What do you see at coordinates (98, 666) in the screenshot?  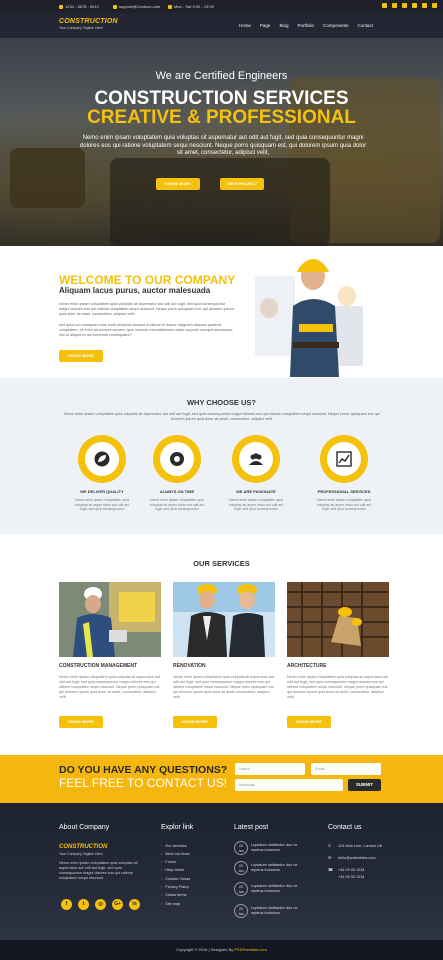 I see `service-title-1: CONSTRUCTION MANAGEMENT` at bounding box center [98, 666].